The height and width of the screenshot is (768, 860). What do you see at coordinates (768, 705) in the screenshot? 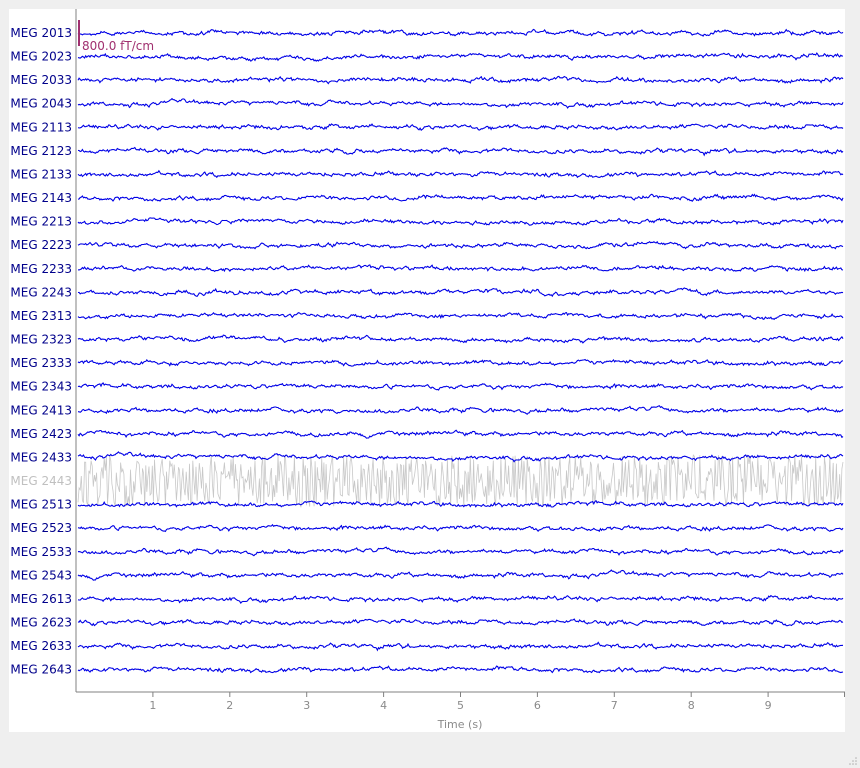
I see `x-tick-label: 9` at bounding box center [768, 705].